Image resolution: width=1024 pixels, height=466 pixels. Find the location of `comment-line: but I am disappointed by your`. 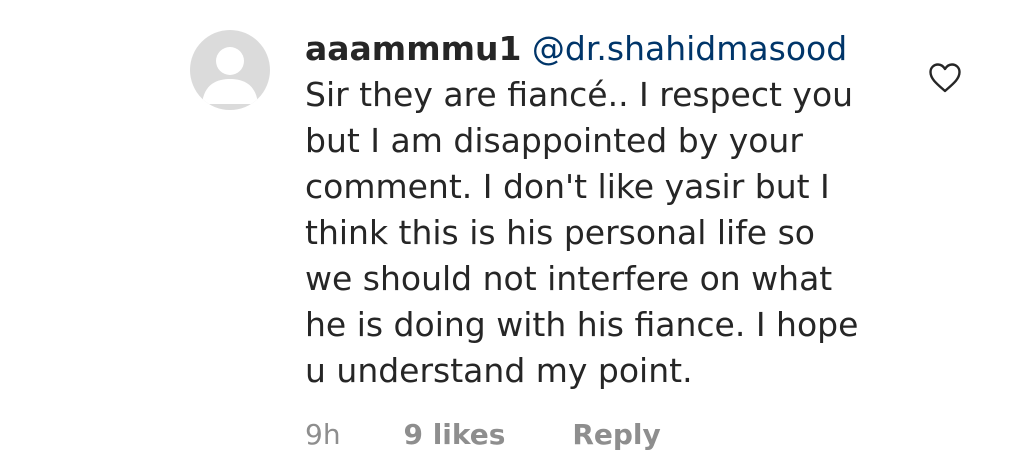

comment-line: but I am disappointed by your is located at coordinates (554, 140).